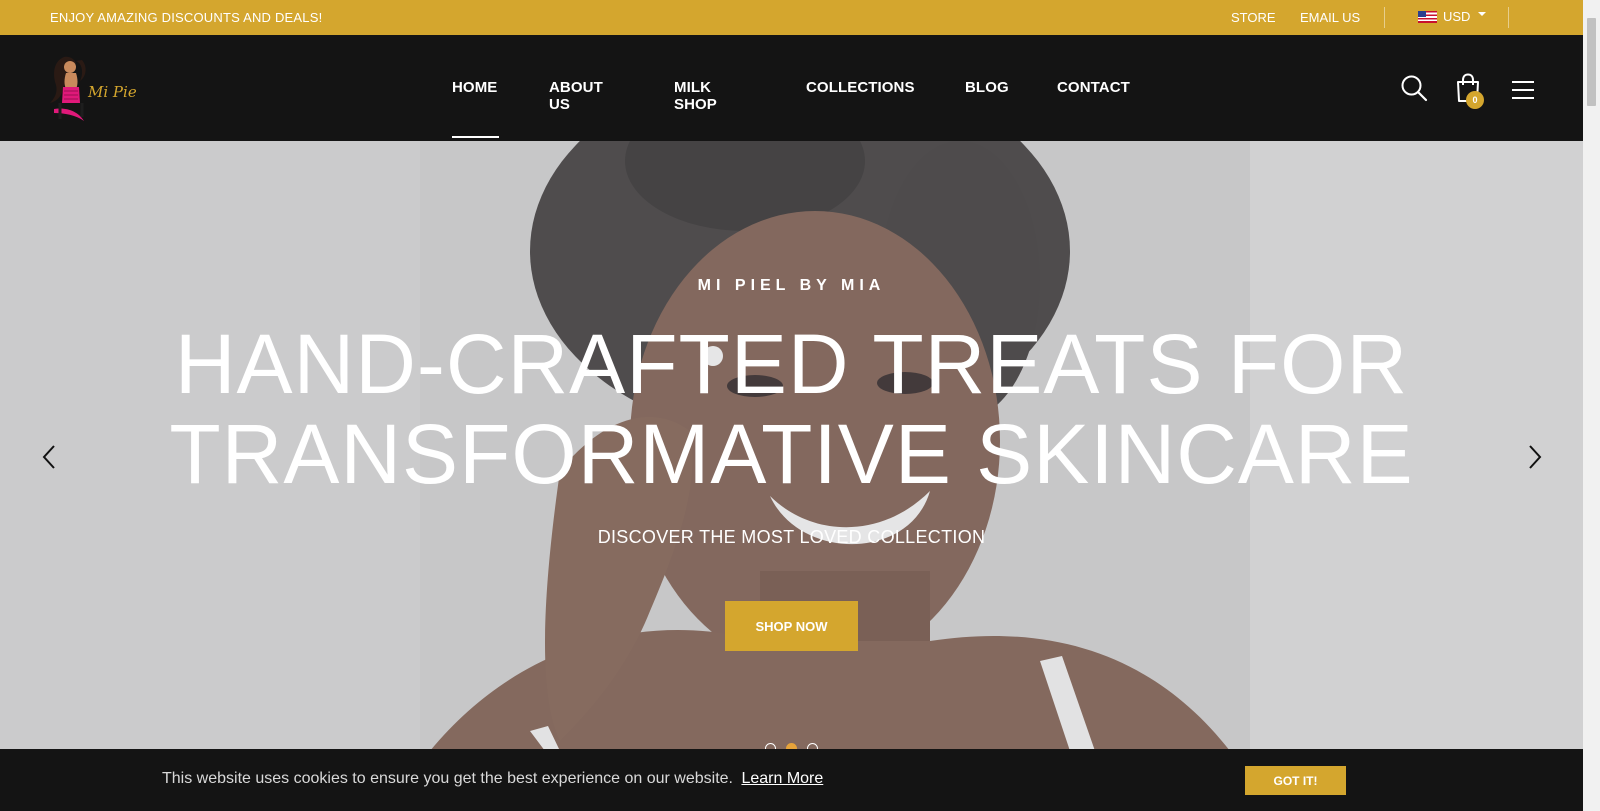 This screenshot has height=811, width=1600. What do you see at coordinates (186, 17) in the screenshot?
I see `promo-text: ENJOY AMAZING DISCOUNTS AND DEALS!` at bounding box center [186, 17].